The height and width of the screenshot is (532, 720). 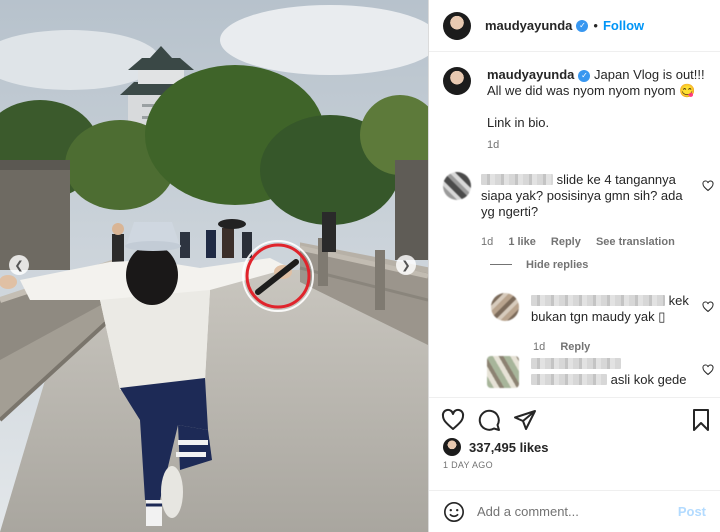 What do you see at coordinates (649, 74) in the screenshot?
I see `caption-line: Japan Vlog is out!!!` at bounding box center [649, 74].